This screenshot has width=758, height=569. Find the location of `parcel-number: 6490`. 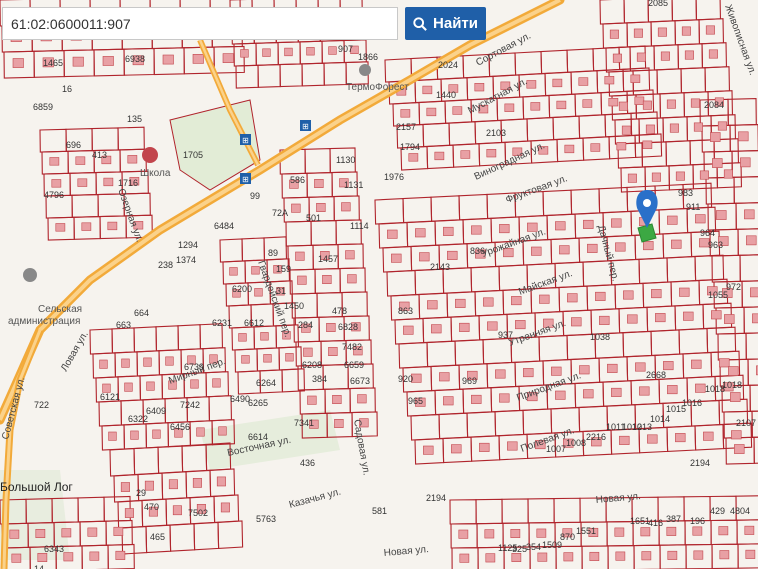

parcel-number: 6490 is located at coordinates (240, 399).